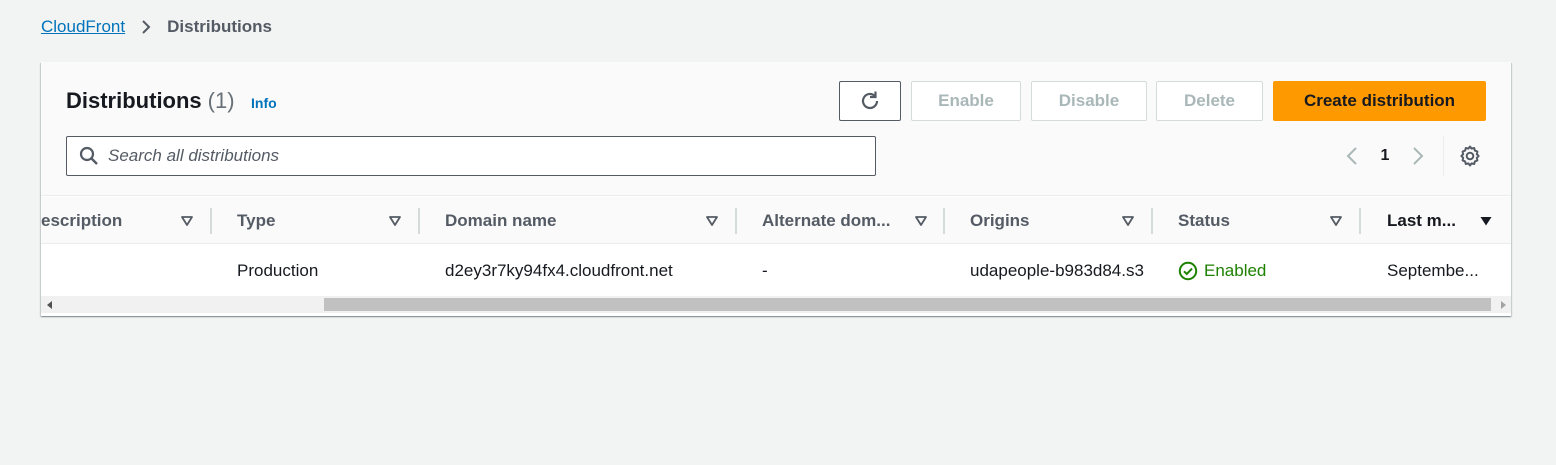 The width and height of the screenshot is (1556, 465). What do you see at coordinates (559, 270) in the screenshot?
I see `cell-domain-name: d2ey3r7ky94fx4.cloudfront.net` at bounding box center [559, 270].